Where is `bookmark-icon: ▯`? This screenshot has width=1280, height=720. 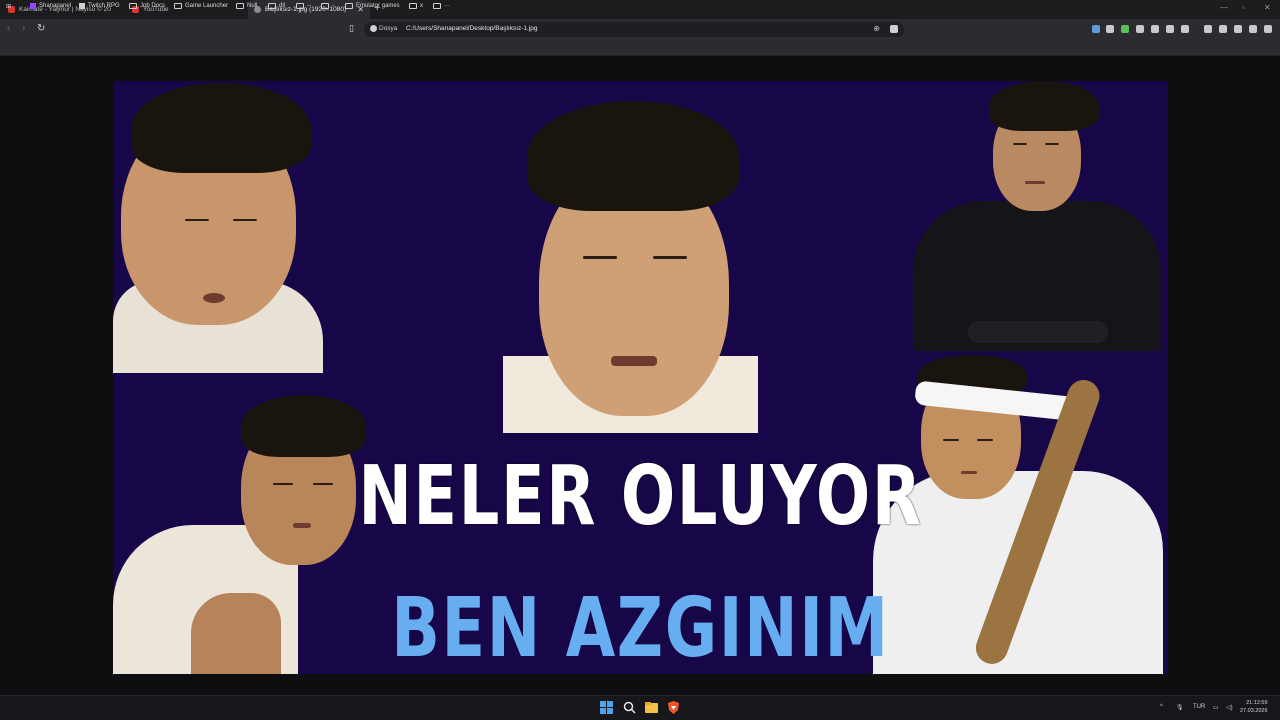
bookmark-icon: ▯ is located at coordinates (351, 28).